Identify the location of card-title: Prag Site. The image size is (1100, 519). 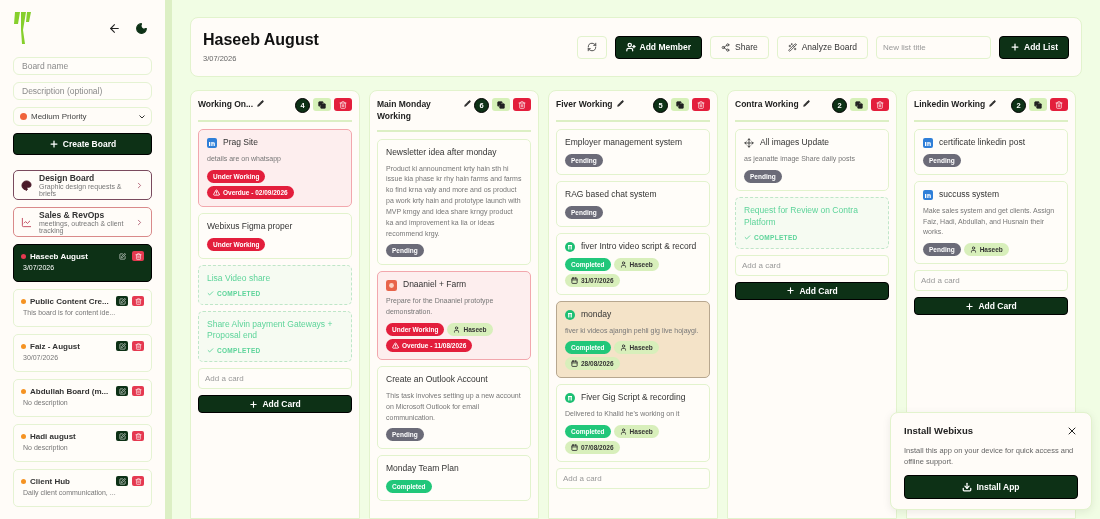
(240, 143).